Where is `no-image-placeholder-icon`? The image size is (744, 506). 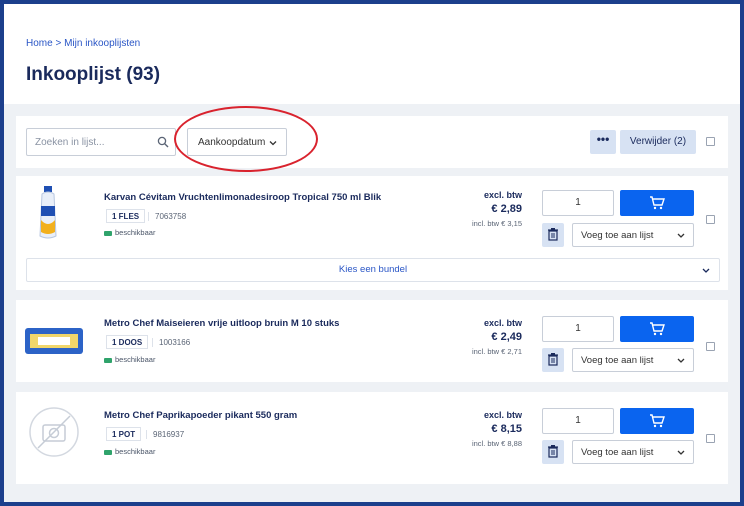
no-image-placeholder-icon is located at coordinates (54, 432).